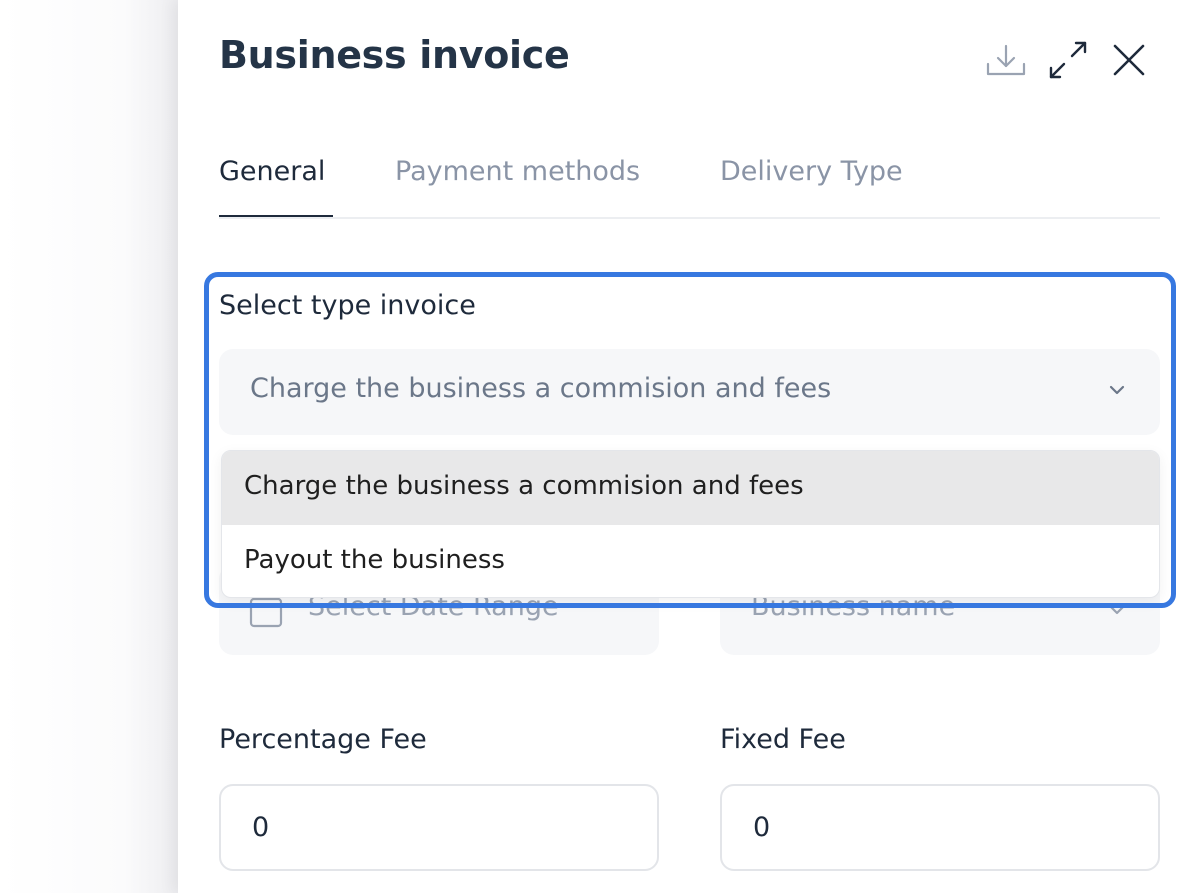 This screenshot has width=1200, height=893. What do you see at coordinates (89, 446) in the screenshot?
I see `page-backdrop` at bounding box center [89, 446].